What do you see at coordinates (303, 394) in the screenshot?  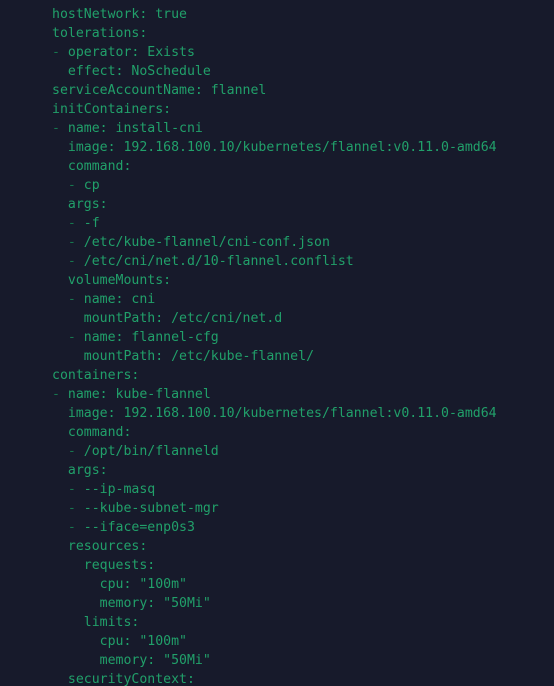 I see `terminal-line: - name: kube-flannel` at bounding box center [303, 394].